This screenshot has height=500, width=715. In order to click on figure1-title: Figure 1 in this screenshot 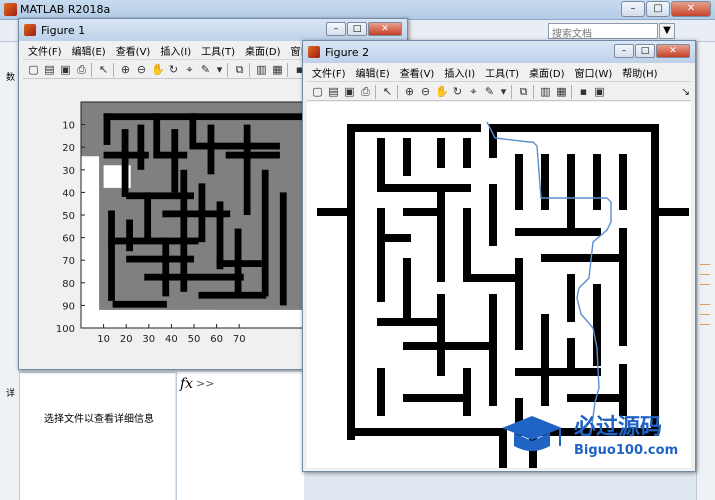, I will do `click(63, 30)`.